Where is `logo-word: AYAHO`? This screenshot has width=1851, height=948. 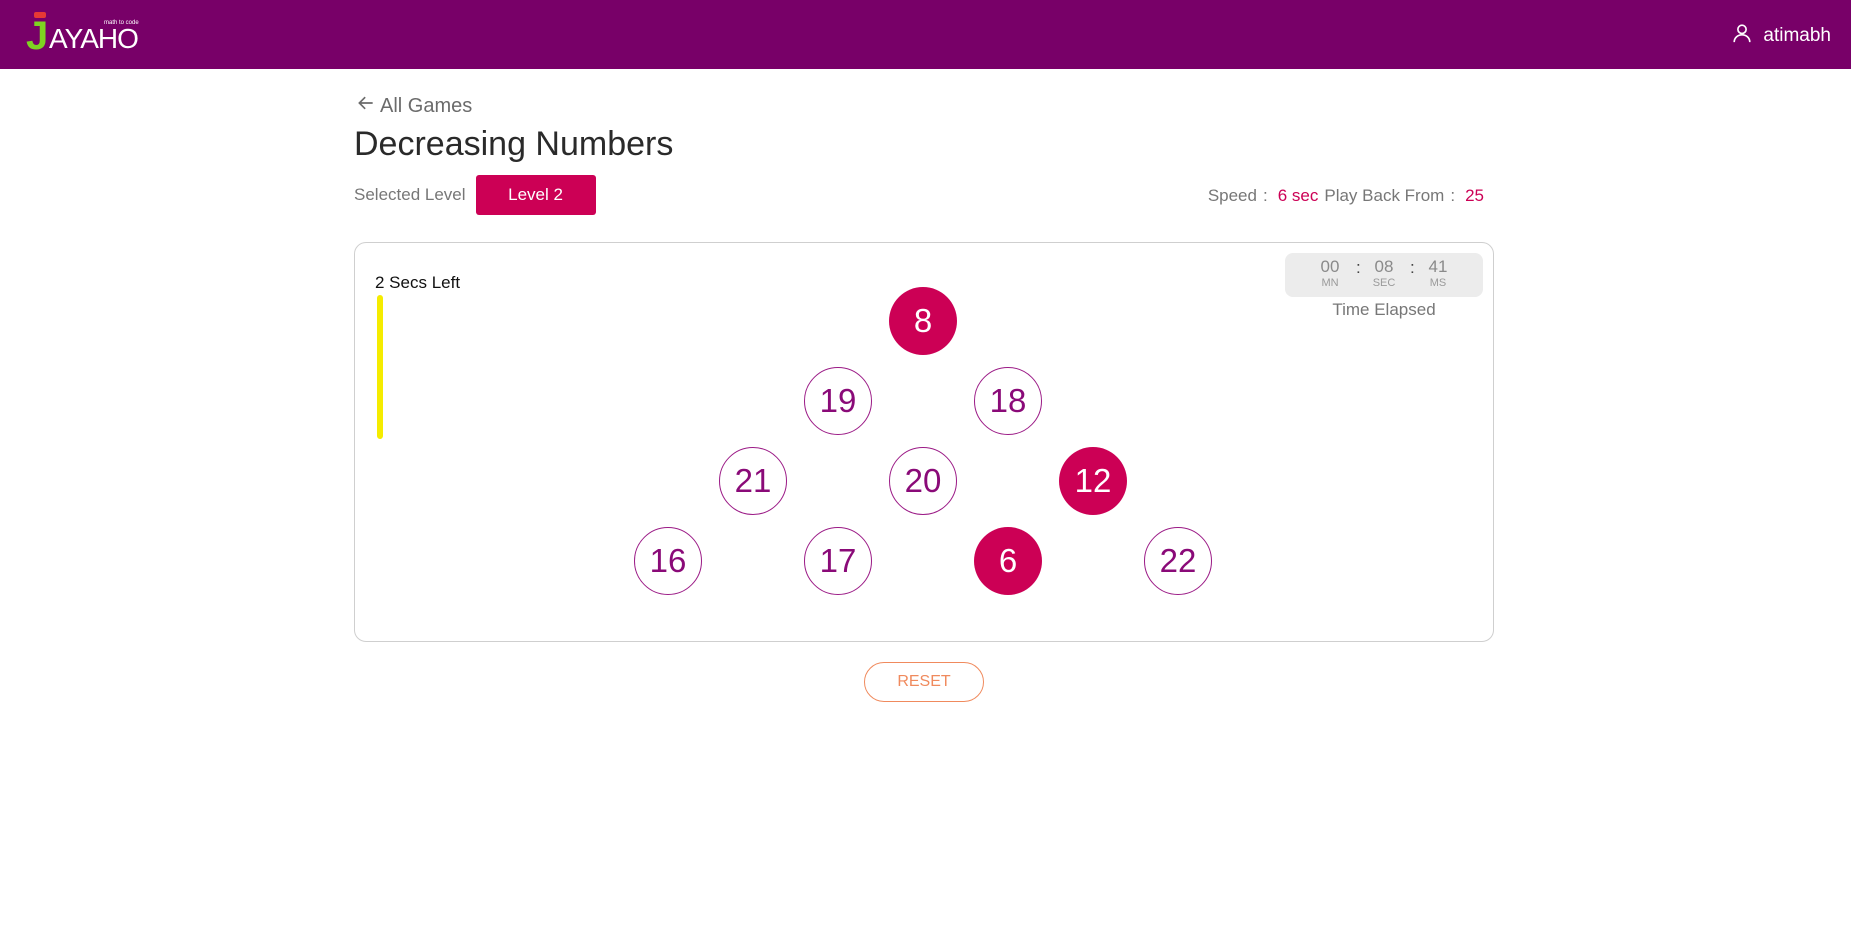 logo-word: AYAHO is located at coordinates (94, 38).